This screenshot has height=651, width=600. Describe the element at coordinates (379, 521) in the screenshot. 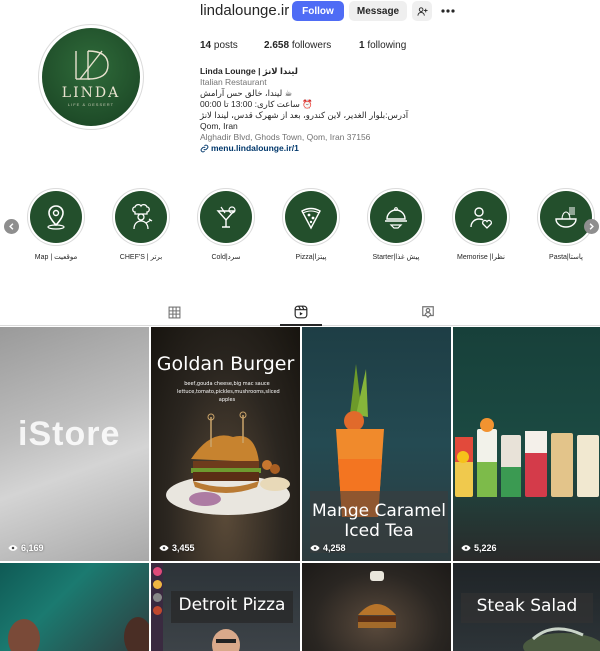

I see `reel-title: Mange Caramel Iced Tea` at that location.